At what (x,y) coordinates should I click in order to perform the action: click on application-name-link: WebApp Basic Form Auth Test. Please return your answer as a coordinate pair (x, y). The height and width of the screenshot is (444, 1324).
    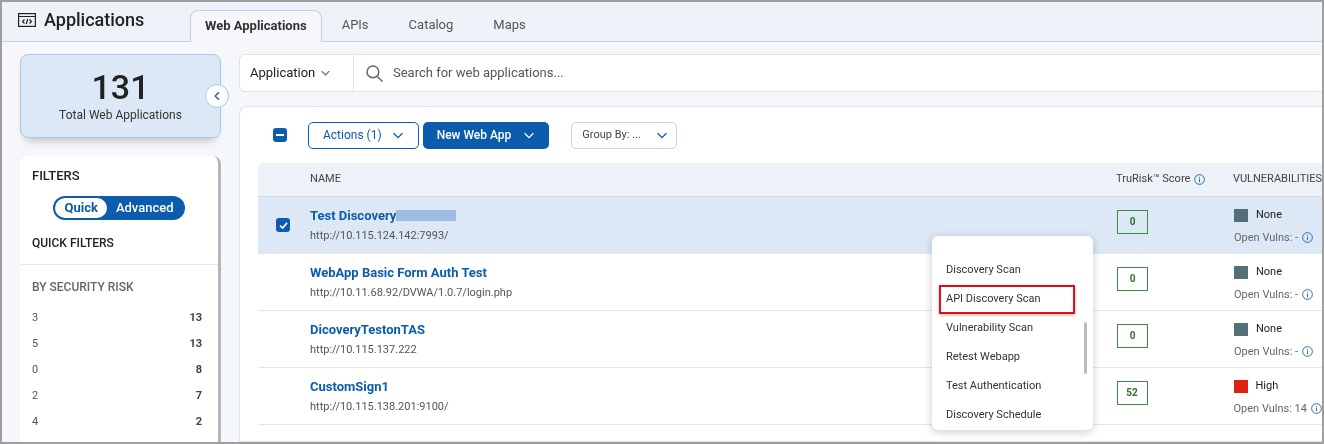
    Looking at the image, I should click on (398, 273).